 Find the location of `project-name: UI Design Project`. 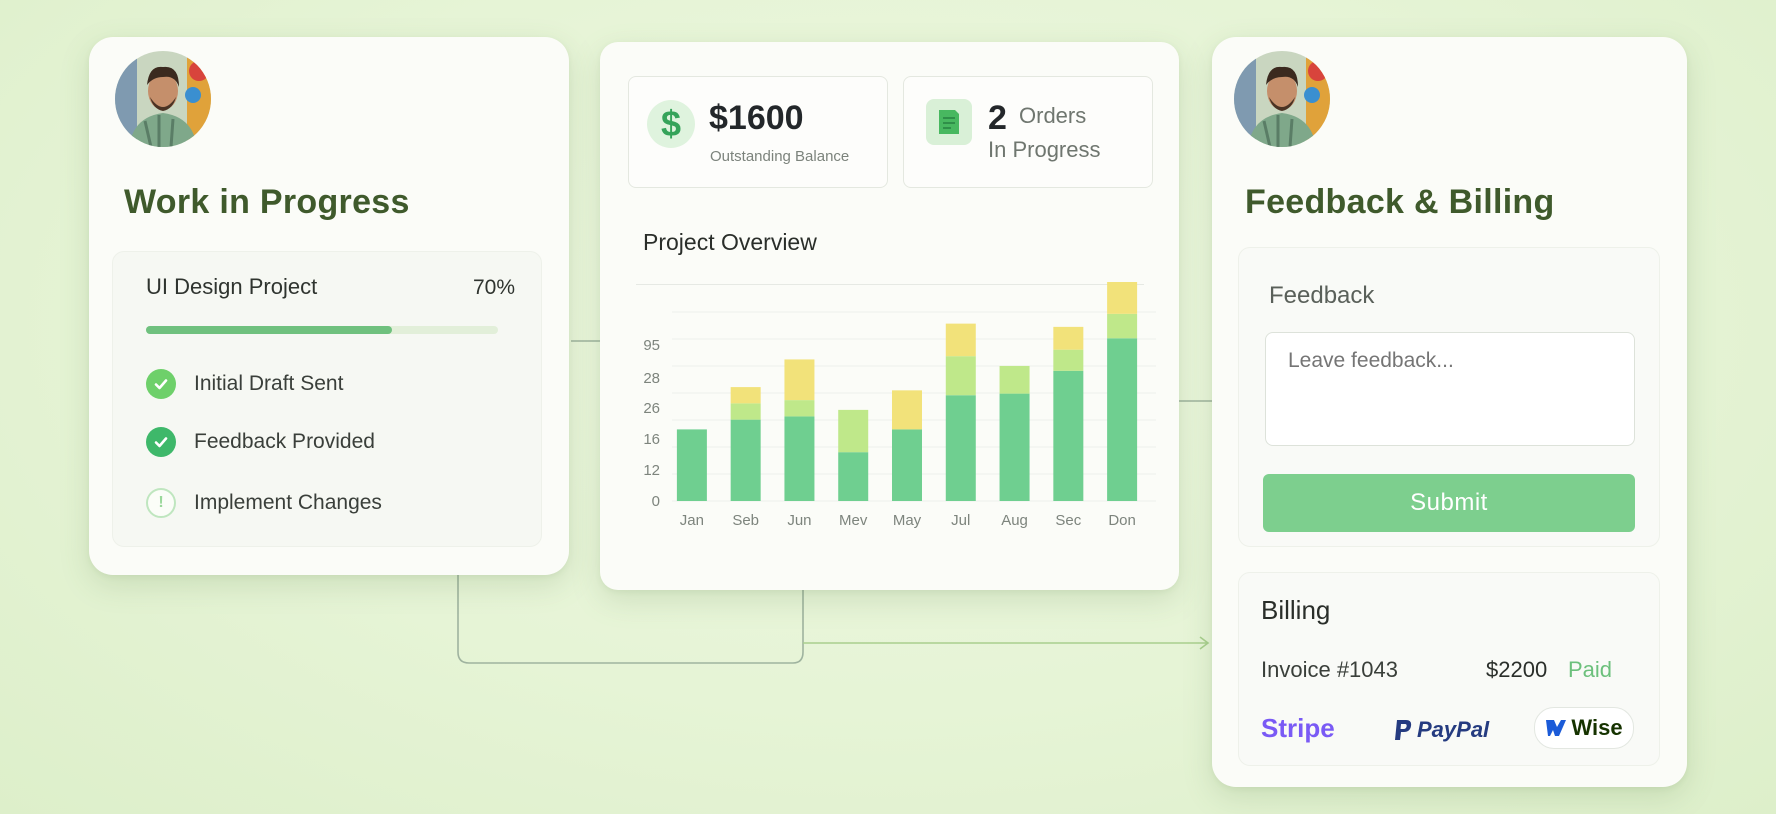

project-name: UI Design Project is located at coordinates (232, 286).